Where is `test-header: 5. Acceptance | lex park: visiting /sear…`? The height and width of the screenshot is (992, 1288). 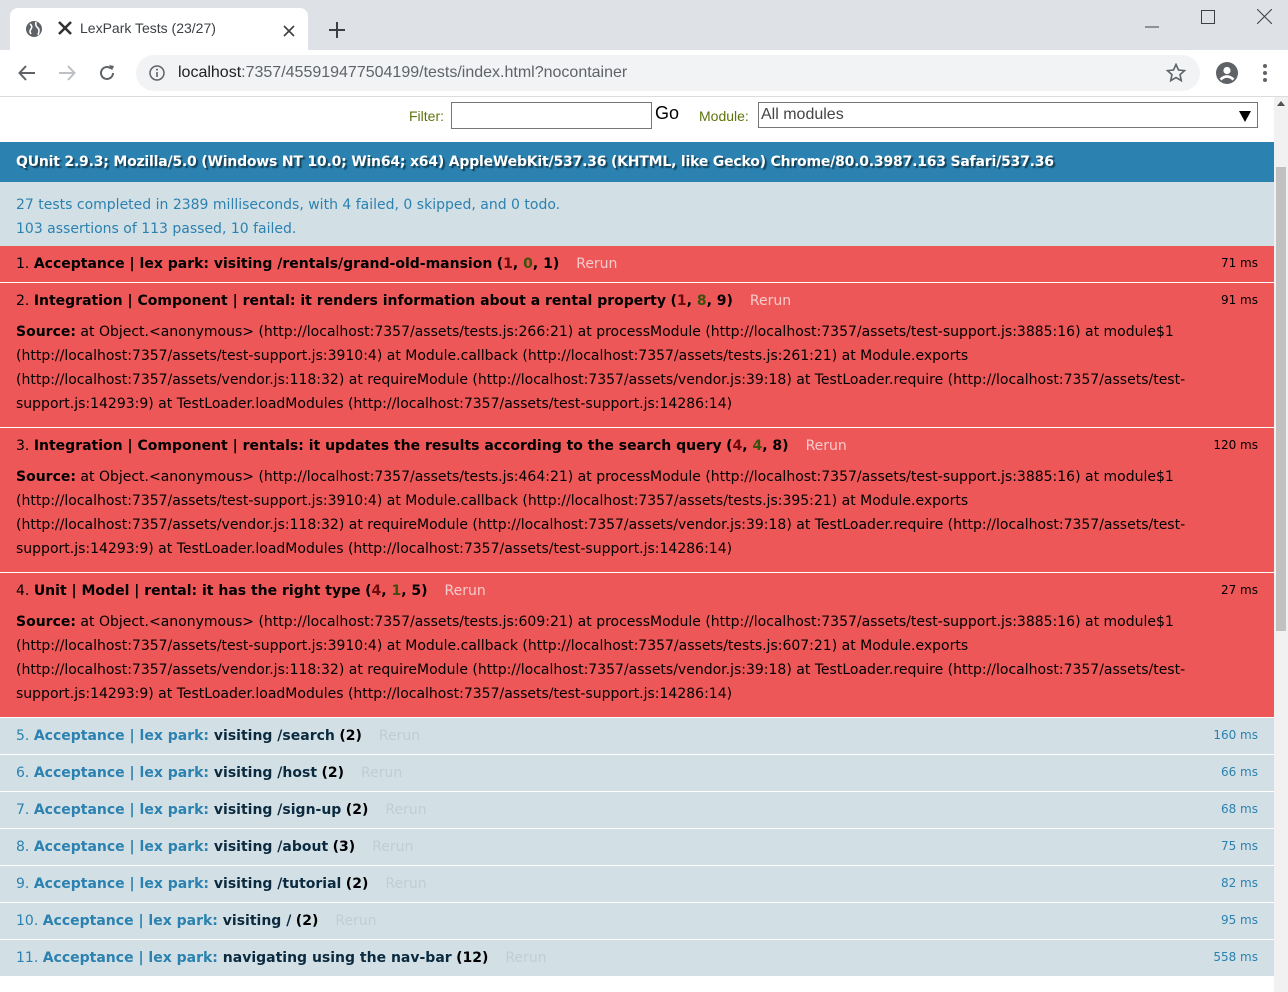 test-header: 5. Acceptance | lex park: visiting /sear… is located at coordinates (637, 731).